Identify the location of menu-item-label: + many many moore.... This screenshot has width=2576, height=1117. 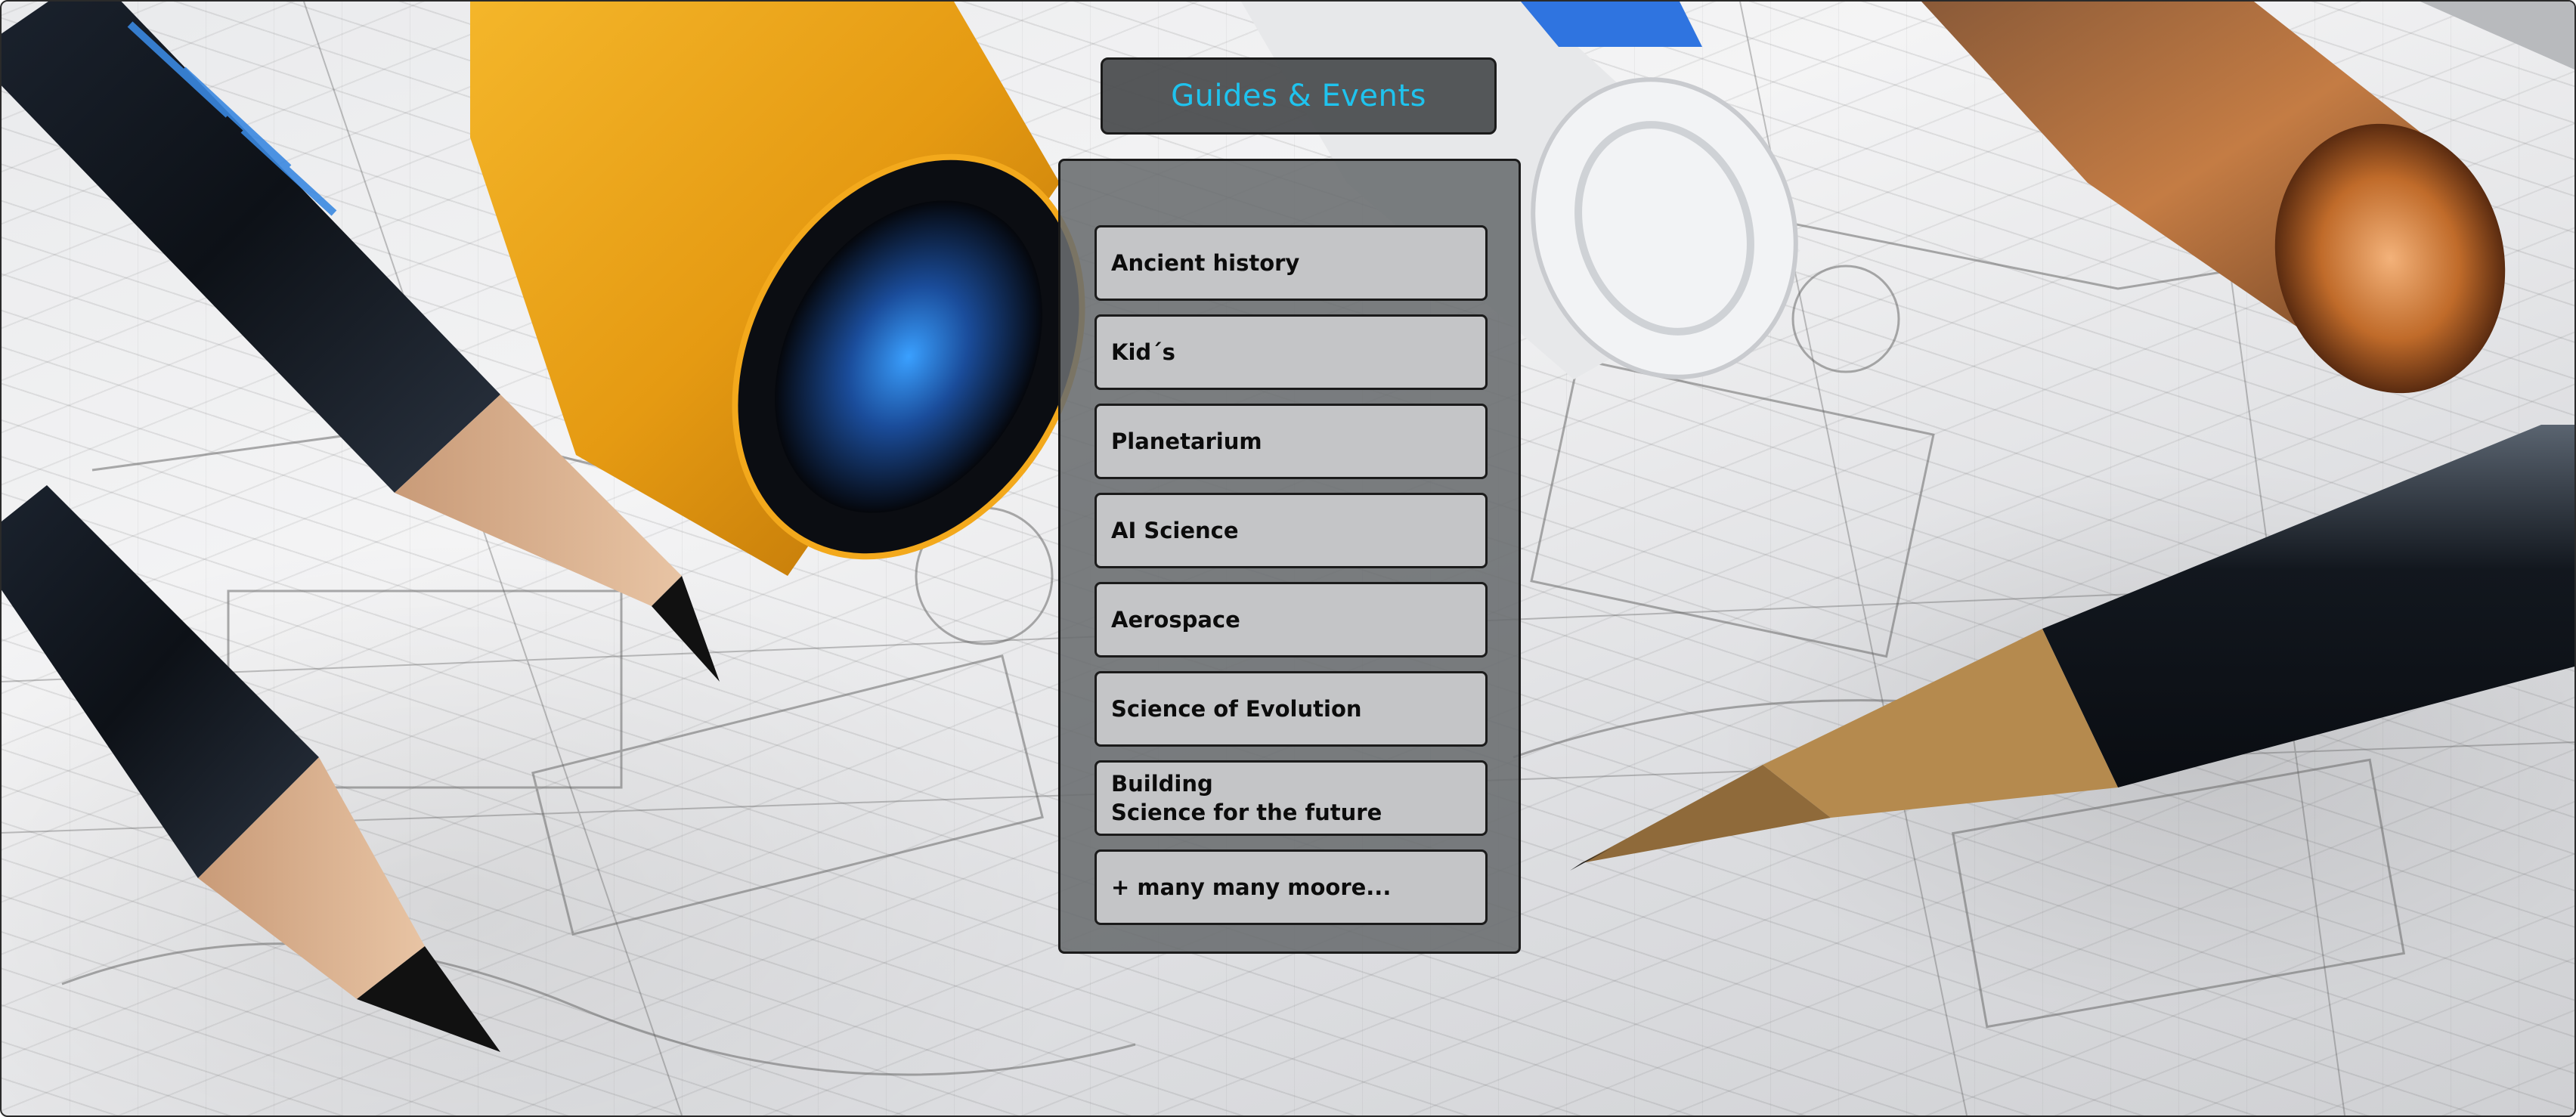
(1251, 887).